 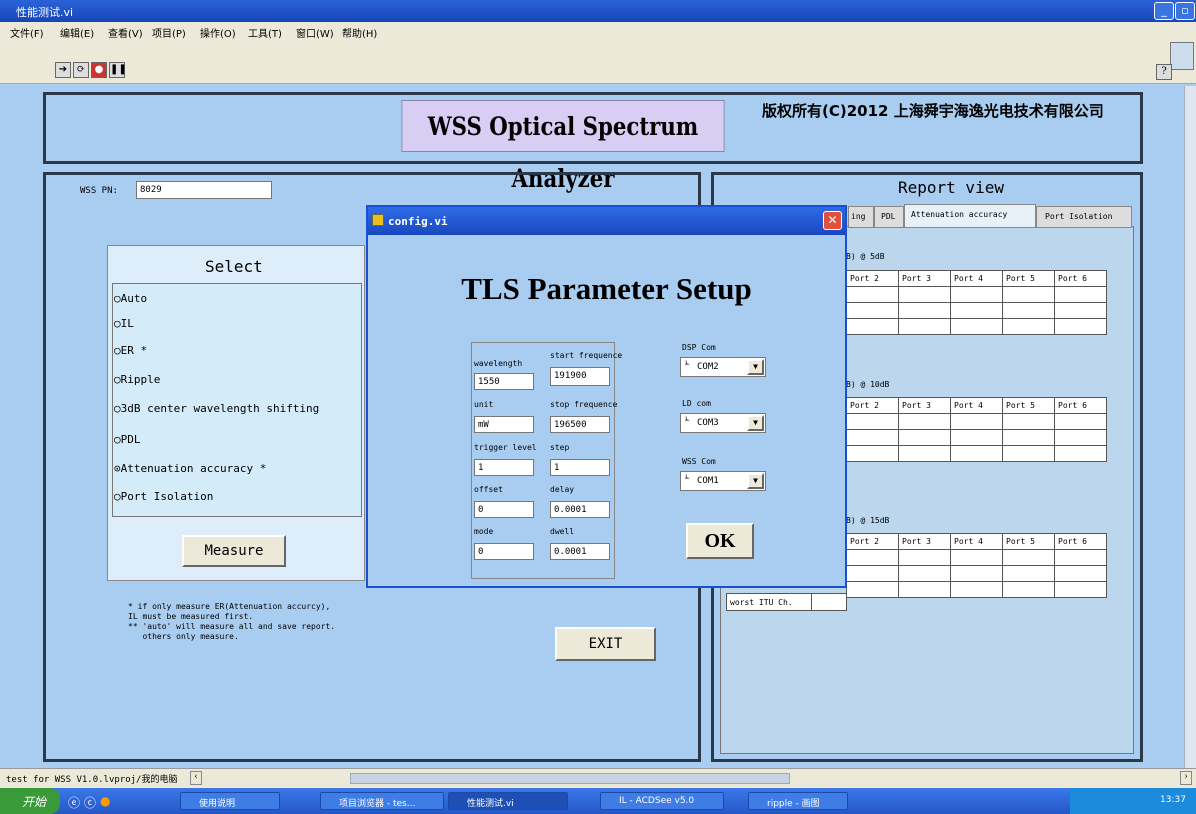 I want to click on step-label: step, so click(x=560, y=447).